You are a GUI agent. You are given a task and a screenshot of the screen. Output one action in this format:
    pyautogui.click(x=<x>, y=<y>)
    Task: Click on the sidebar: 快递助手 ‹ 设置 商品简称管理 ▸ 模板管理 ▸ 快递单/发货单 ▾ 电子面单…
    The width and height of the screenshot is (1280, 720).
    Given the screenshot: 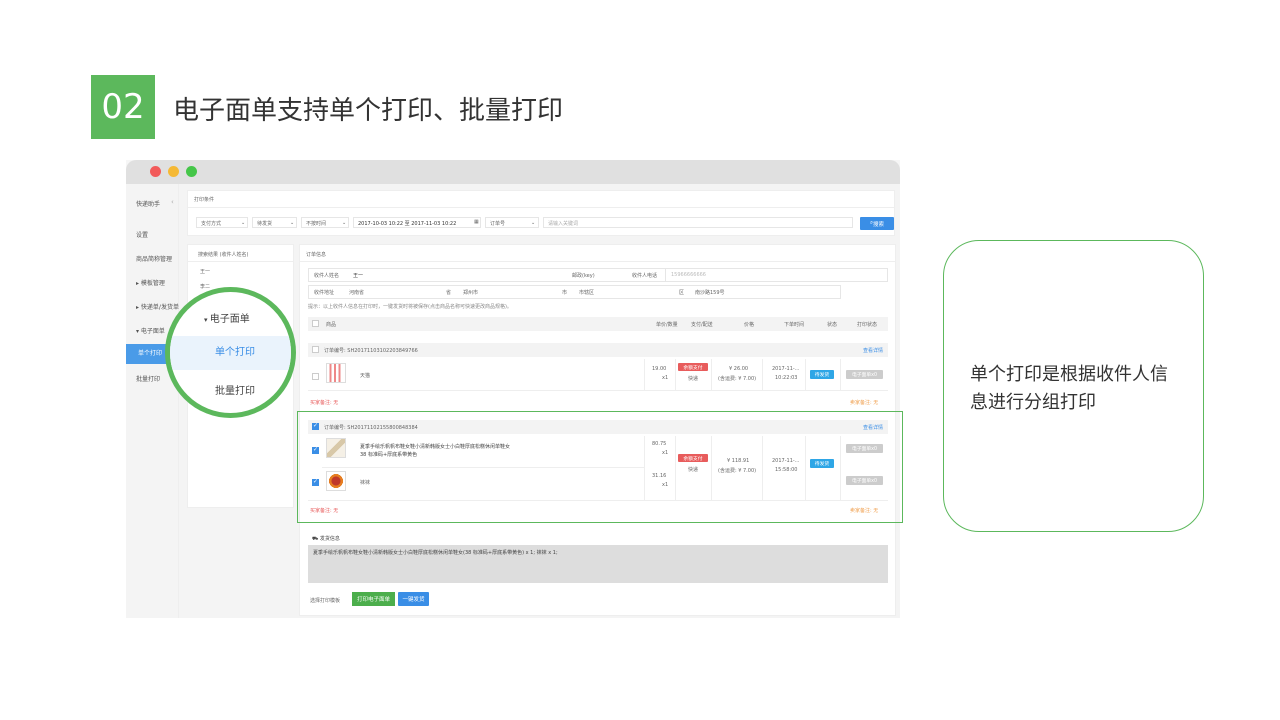 What is the action you would take?
    pyautogui.click(x=152, y=401)
    